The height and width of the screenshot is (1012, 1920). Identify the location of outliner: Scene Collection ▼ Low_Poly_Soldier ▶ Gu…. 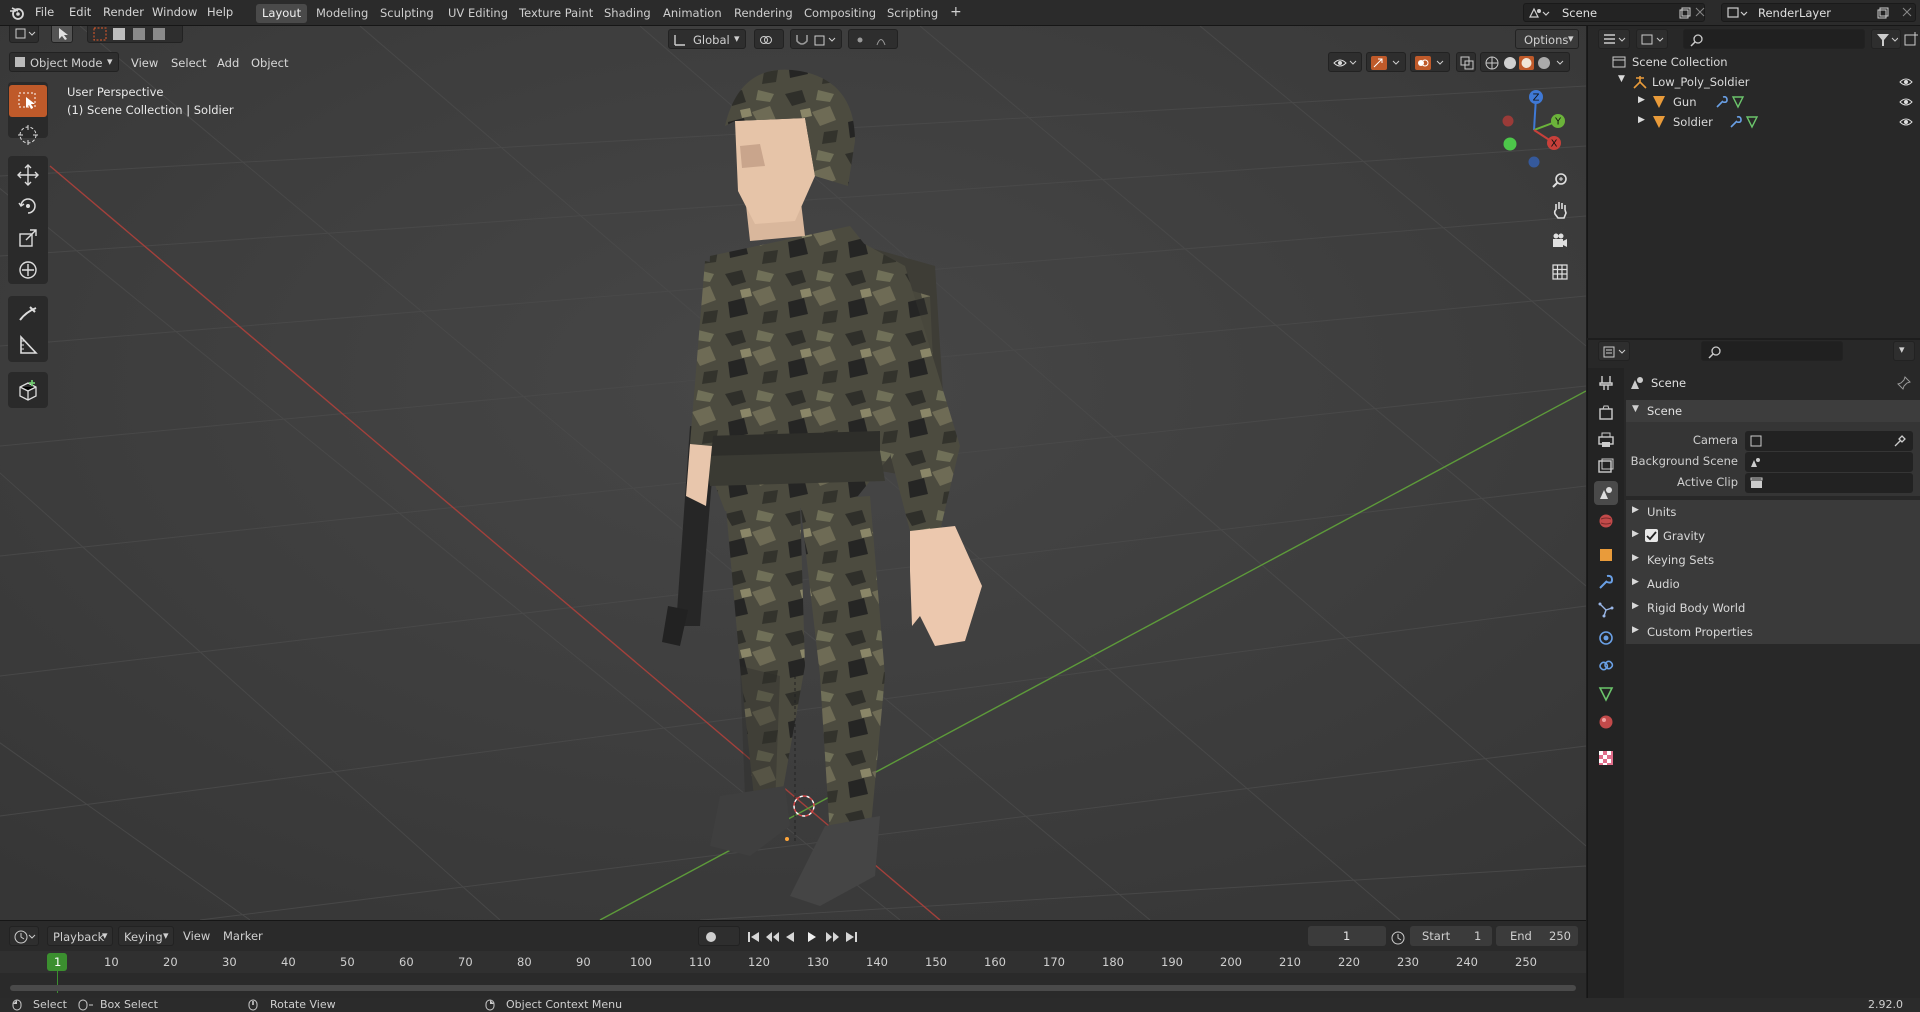
(1753, 182).